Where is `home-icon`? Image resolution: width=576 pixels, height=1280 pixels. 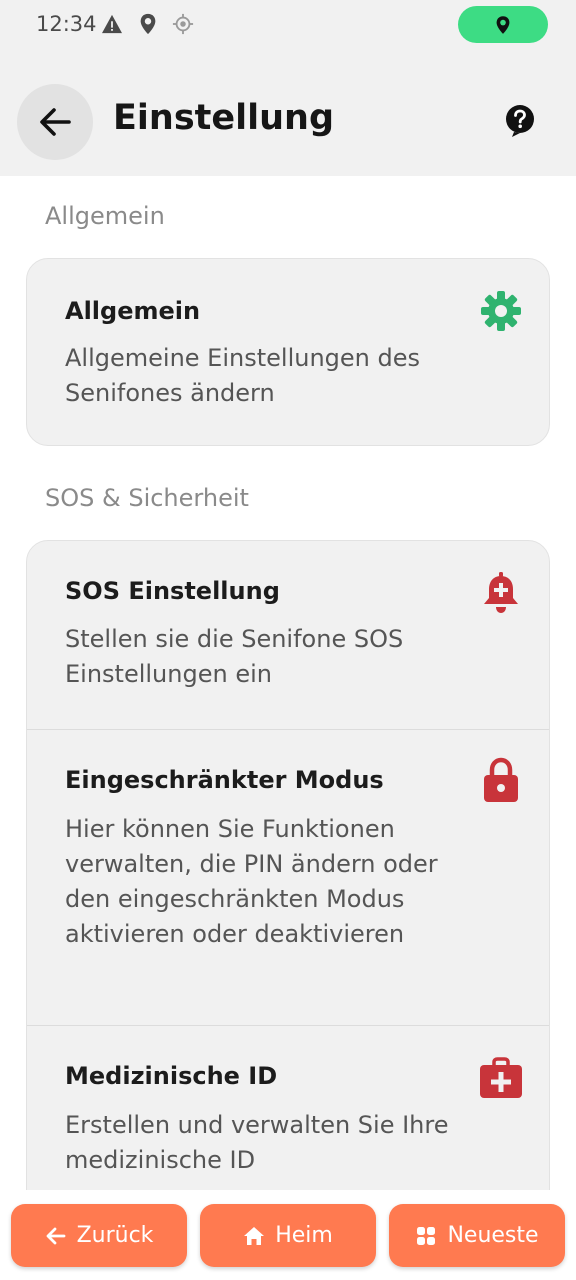 home-icon is located at coordinates (254, 1236).